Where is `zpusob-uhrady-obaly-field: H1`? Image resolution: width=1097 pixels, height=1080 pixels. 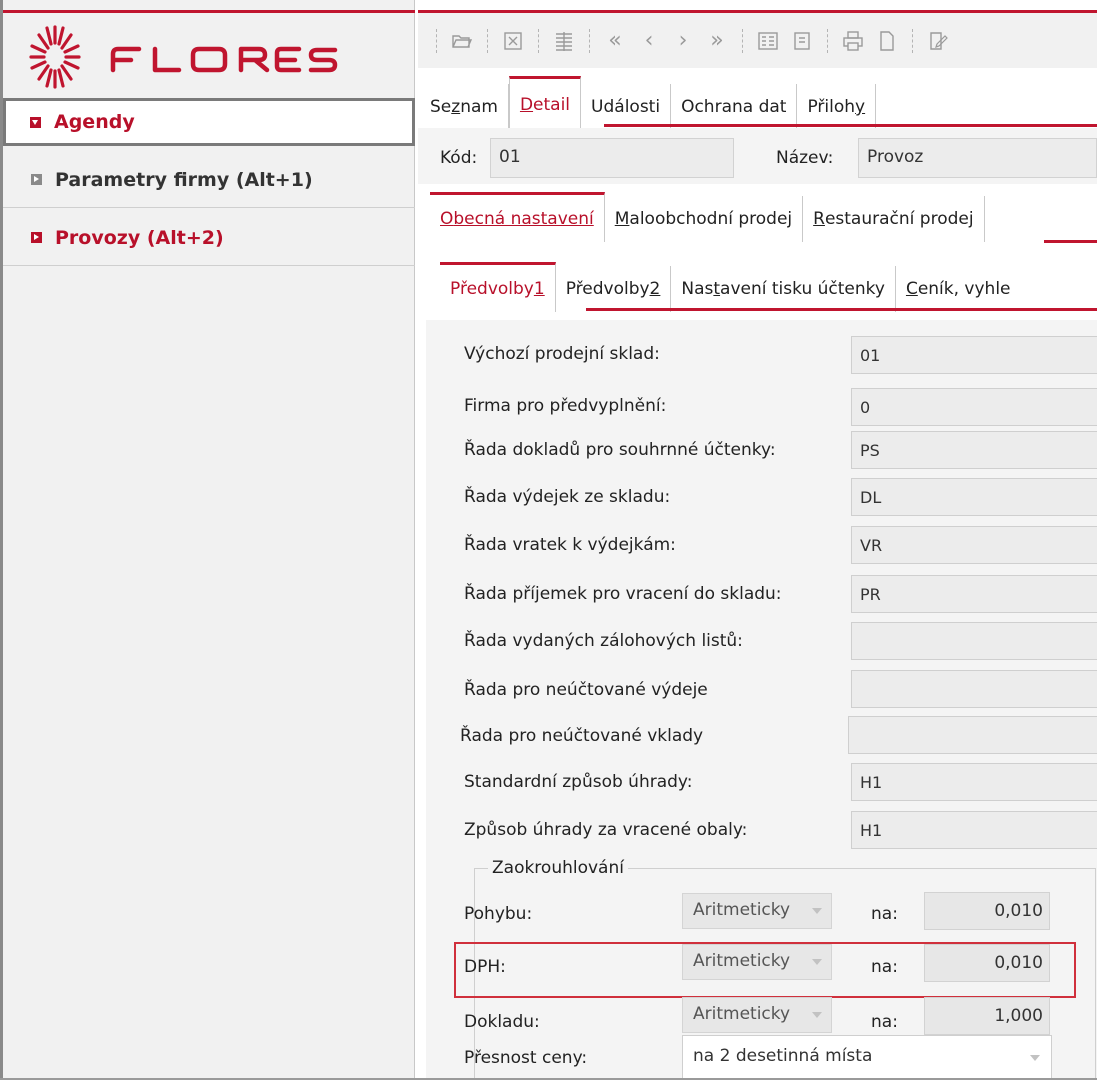
zpusob-uhrady-obaly-field: H1 is located at coordinates (974, 830).